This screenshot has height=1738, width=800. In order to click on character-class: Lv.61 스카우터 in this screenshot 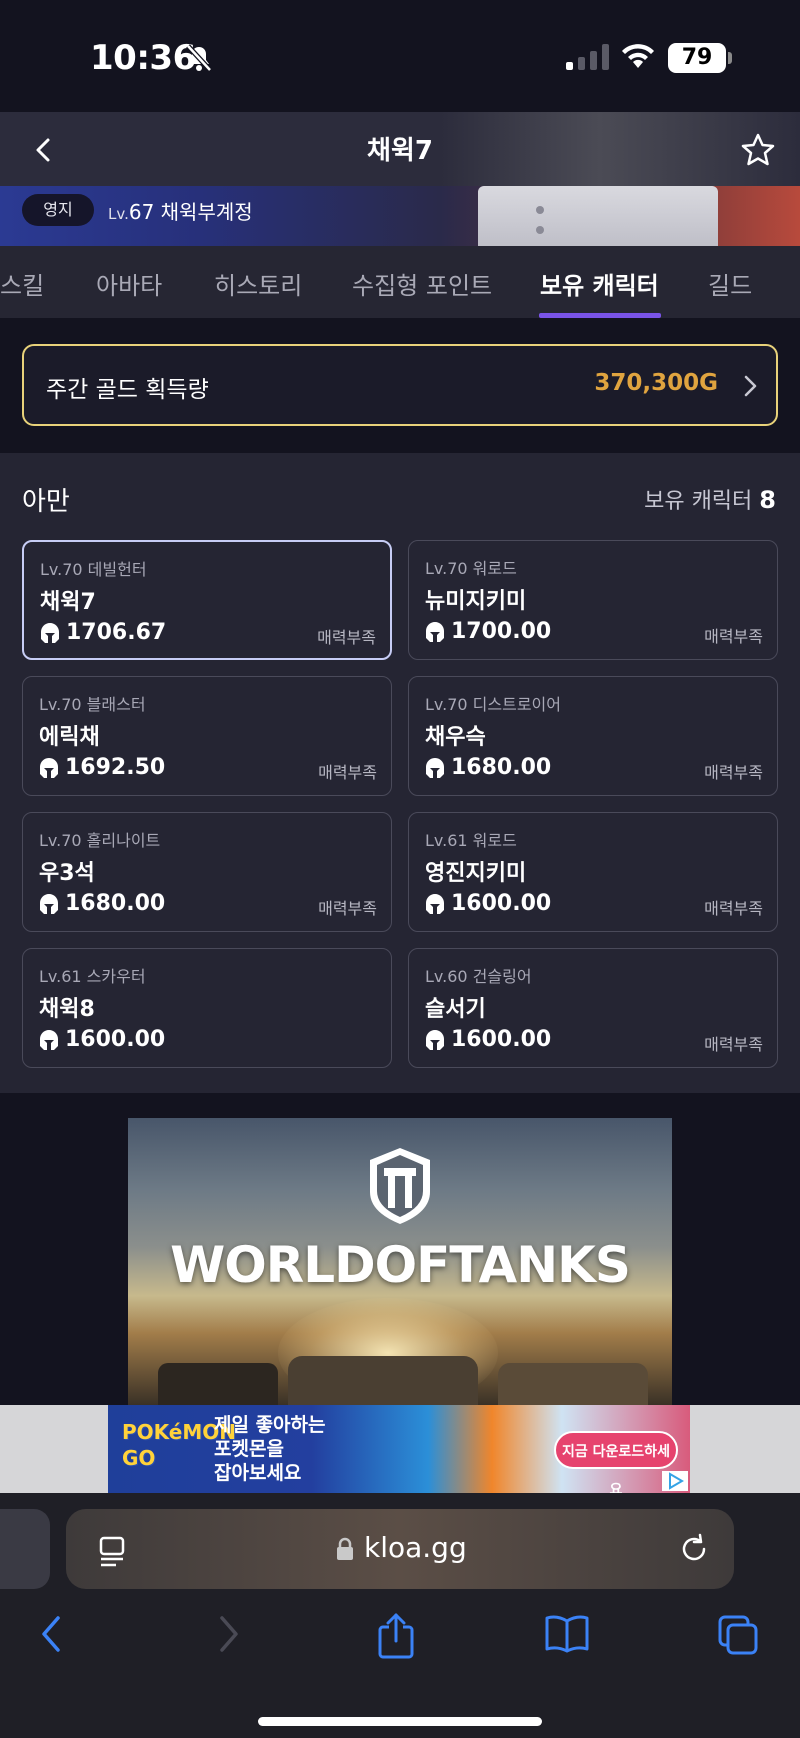, I will do `click(92, 976)`.